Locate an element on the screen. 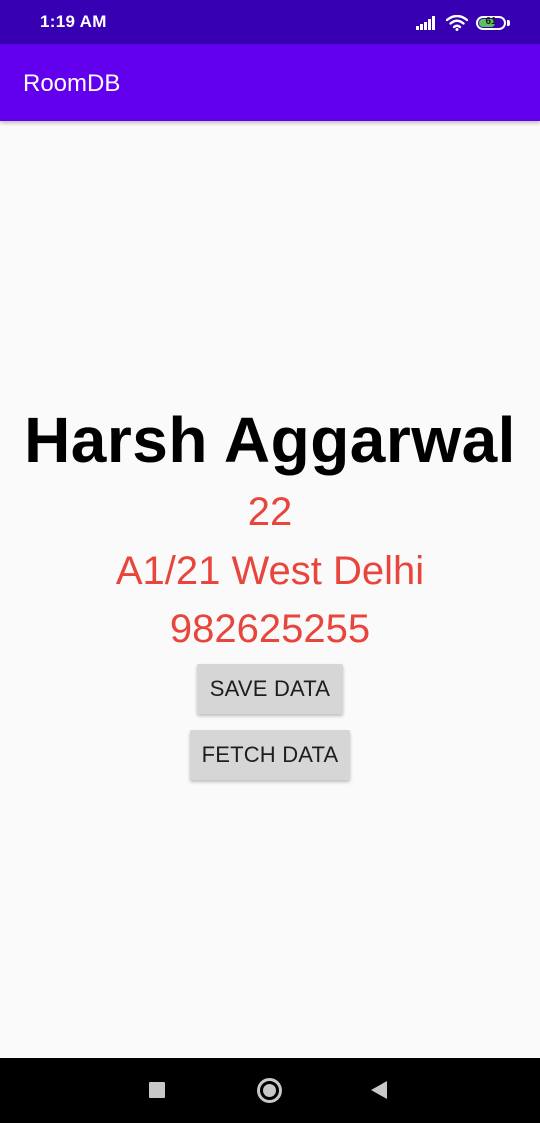 The image size is (540, 1123). battery-tip is located at coordinates (508, 23).